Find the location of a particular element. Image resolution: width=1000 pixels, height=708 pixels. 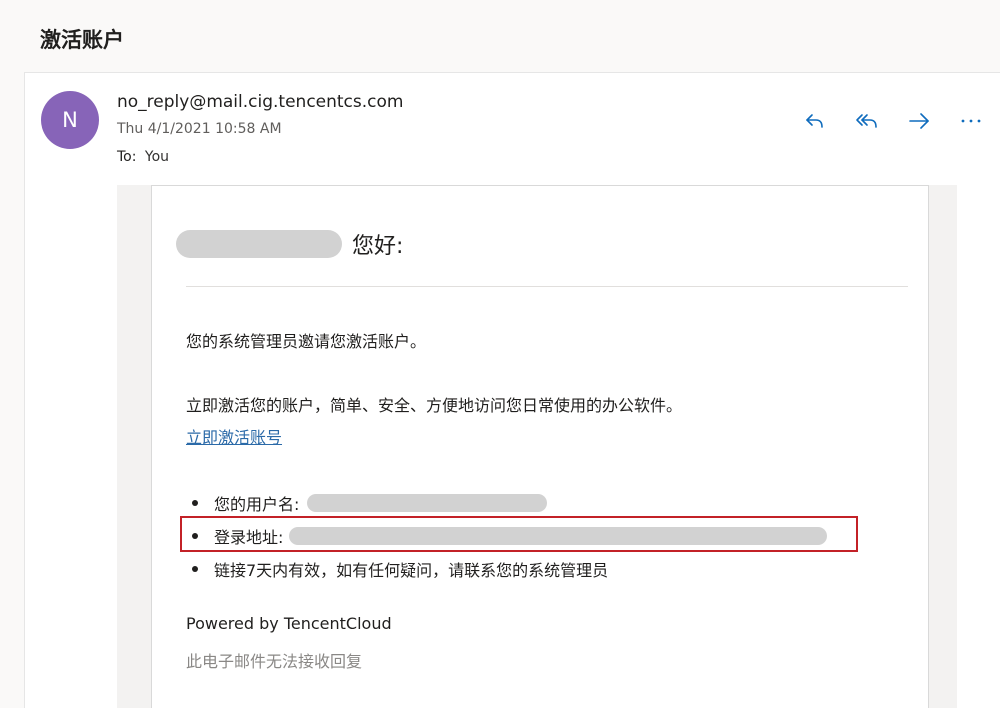

no-reply-note: 此电子邮件无法接收回复 is located at coordinates (274, 661).